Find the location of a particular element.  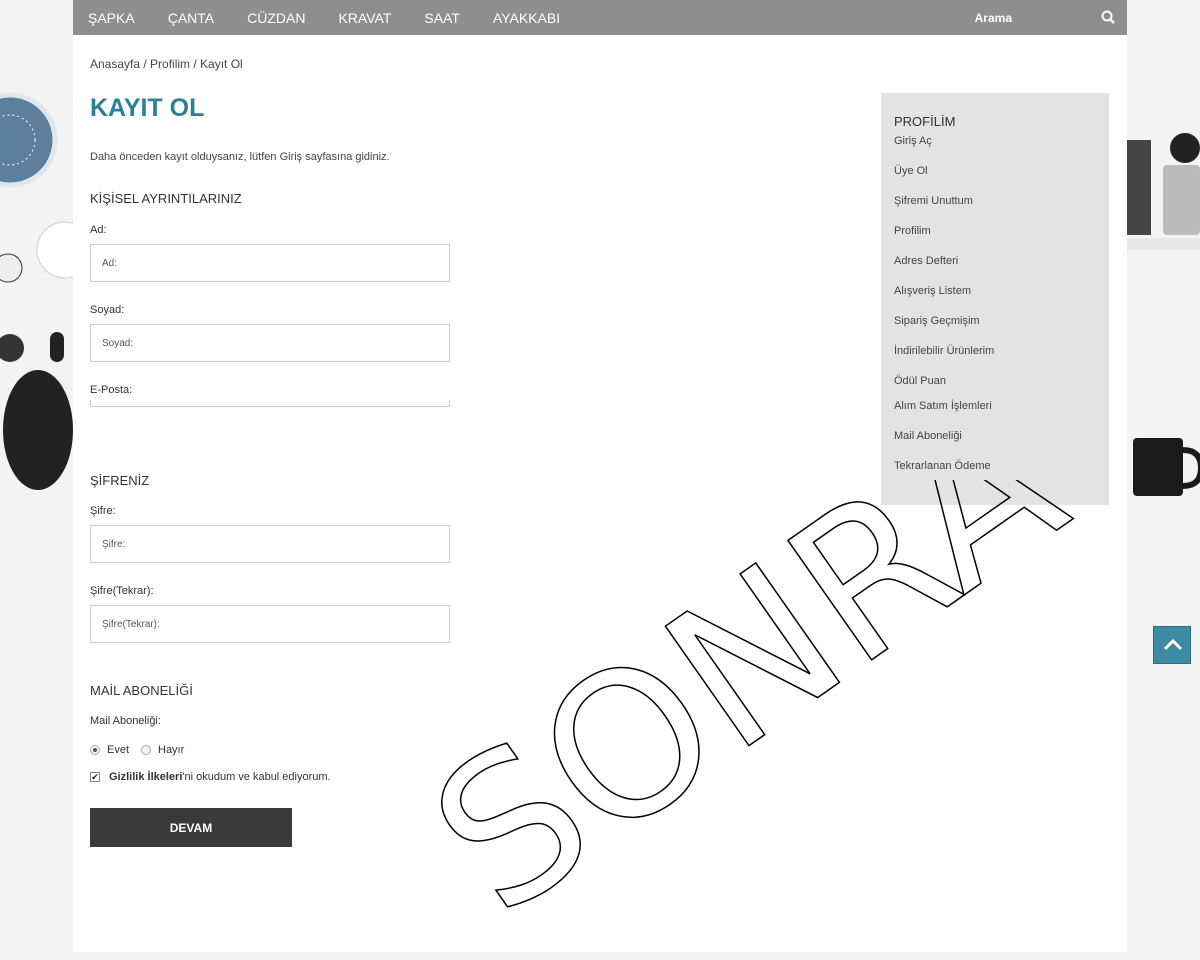

sidebar-item-profile: Profilim is located at coordinates (995, 240).